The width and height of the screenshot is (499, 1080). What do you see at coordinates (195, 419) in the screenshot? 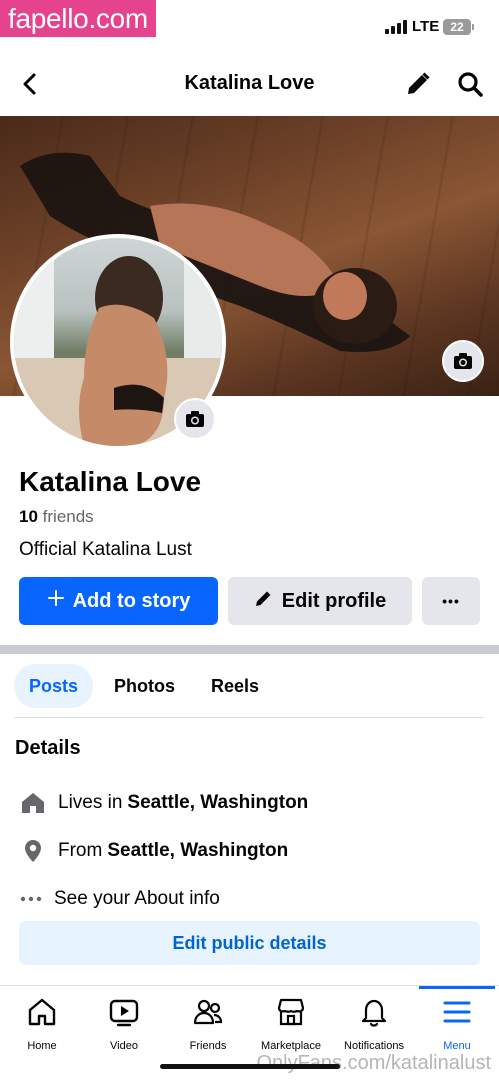
I see `avatar-camera-icon` at bounding box center [195, 419].